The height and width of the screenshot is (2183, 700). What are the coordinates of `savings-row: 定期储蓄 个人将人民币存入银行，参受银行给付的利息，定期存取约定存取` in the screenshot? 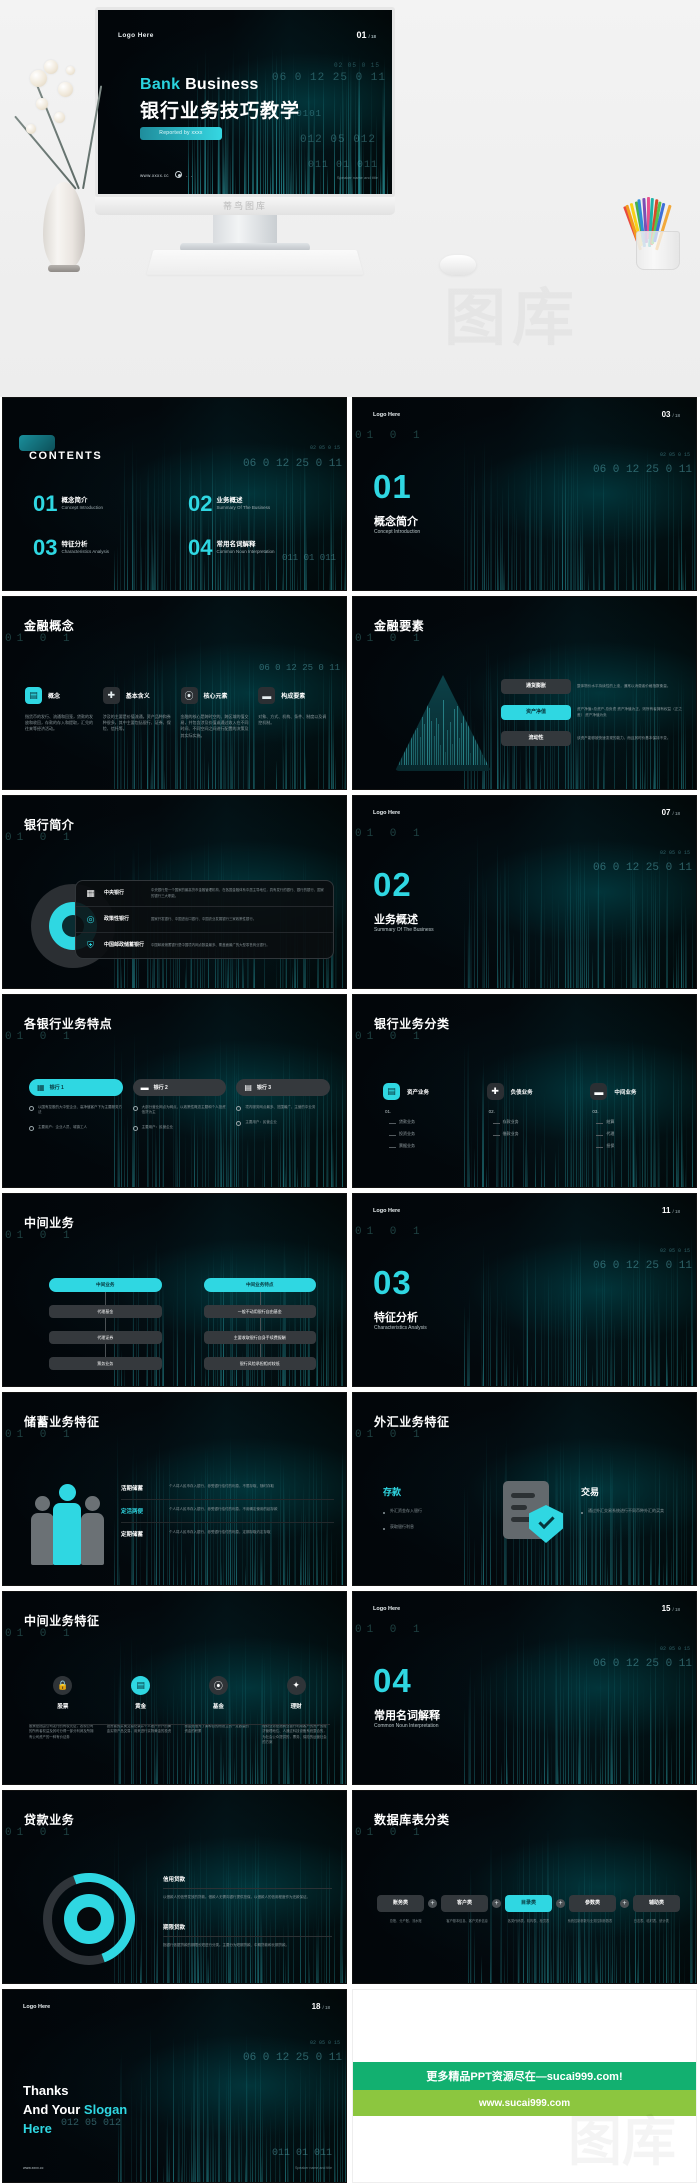 It's located at (227, 1534).